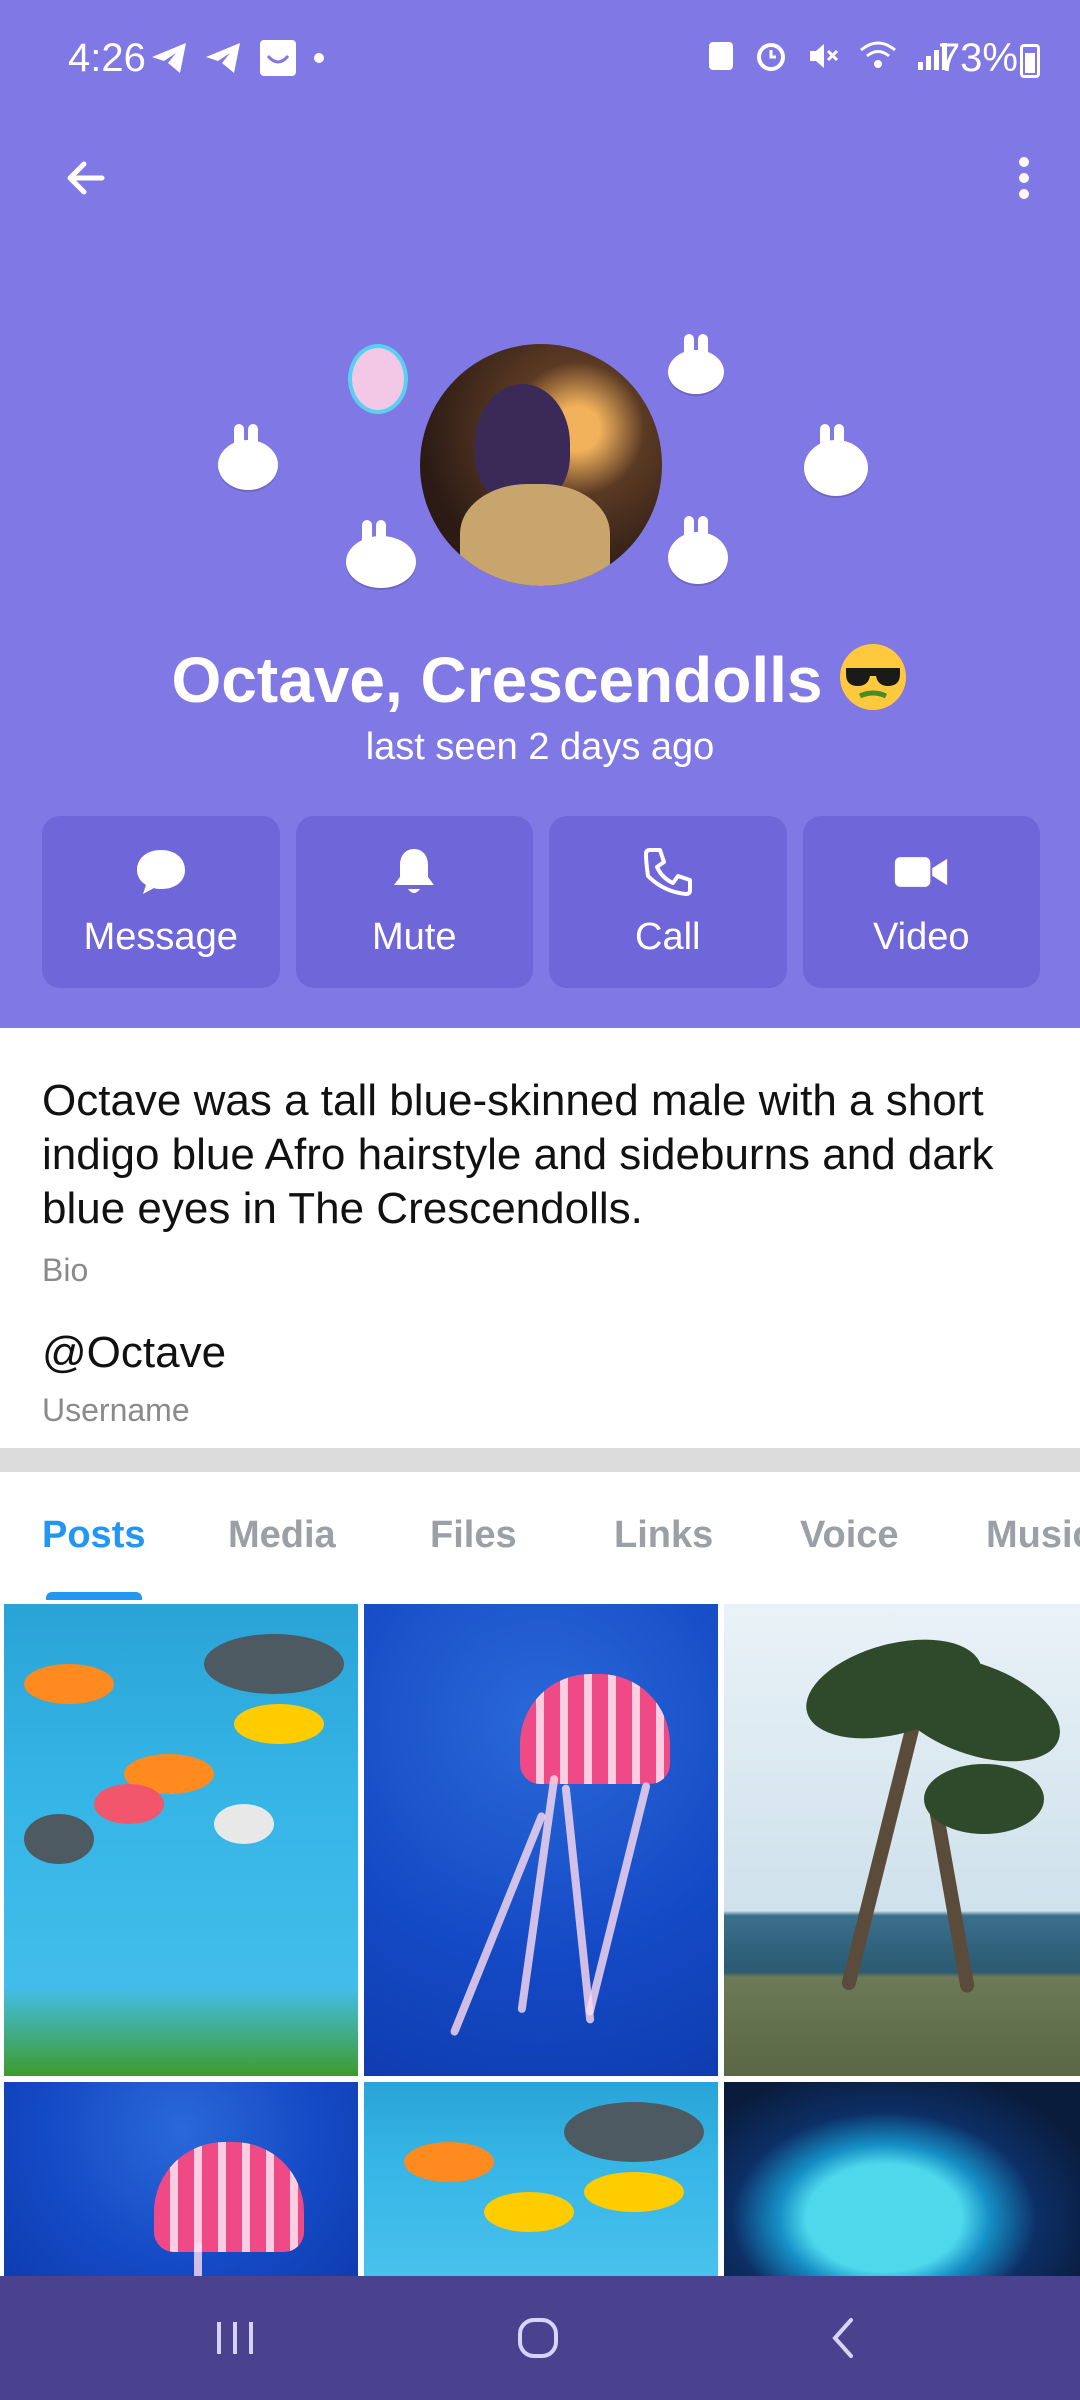 Image resolution: width=1080 pixels, height=2400 pixels. I want to click on video-label: Video, so click(921, 937).